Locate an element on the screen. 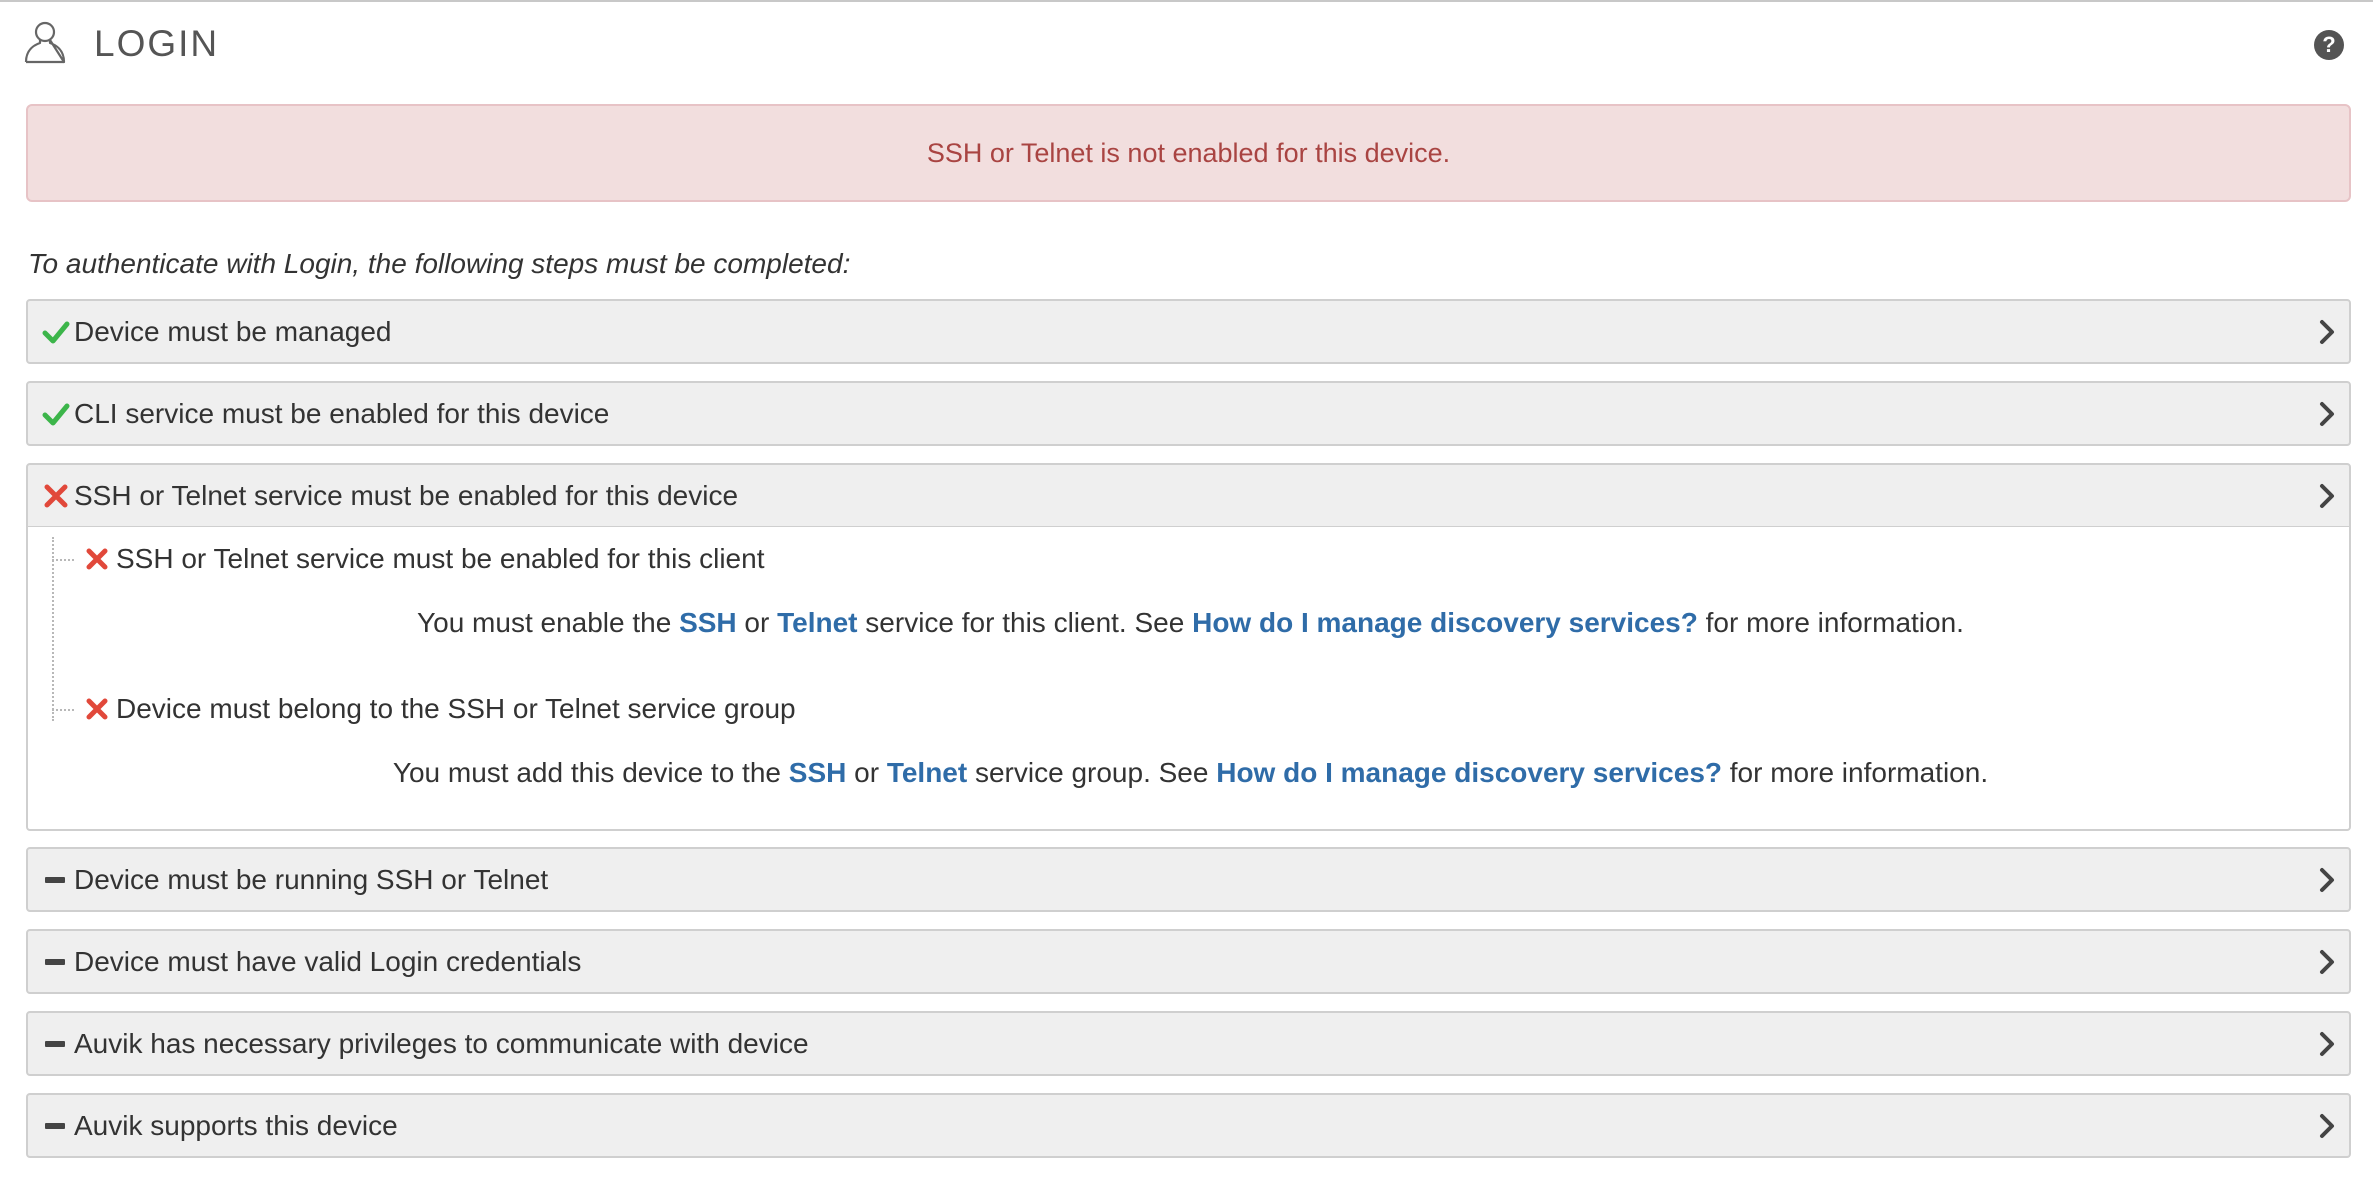  step-label: Device must be managed is located at coordinates (233, 331).